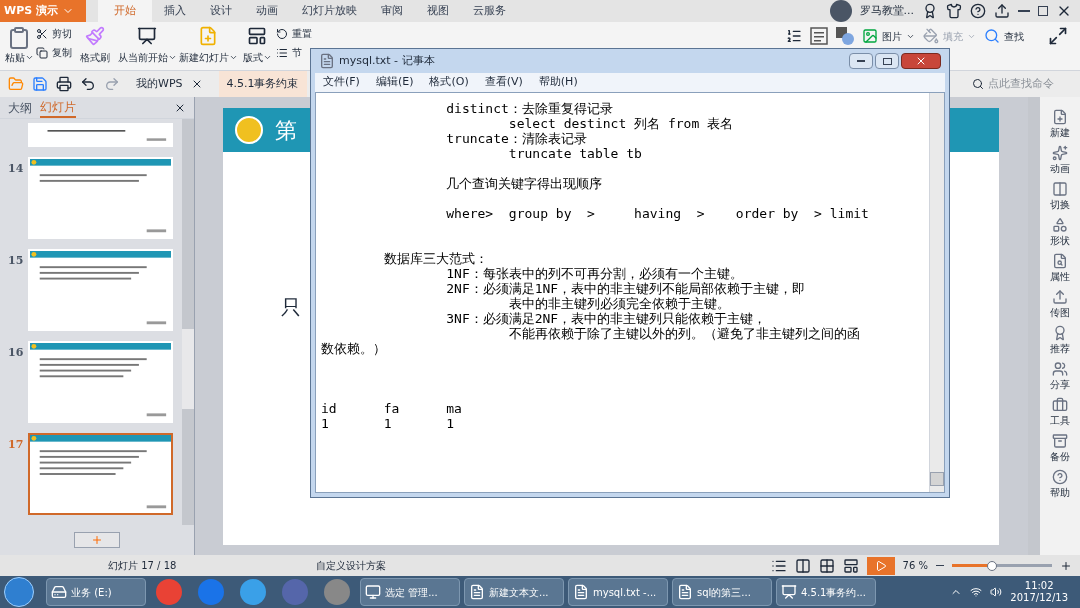  Describe the element at coordinates (1043, 11) in the screenshot. I see `restore-icon` at that location.